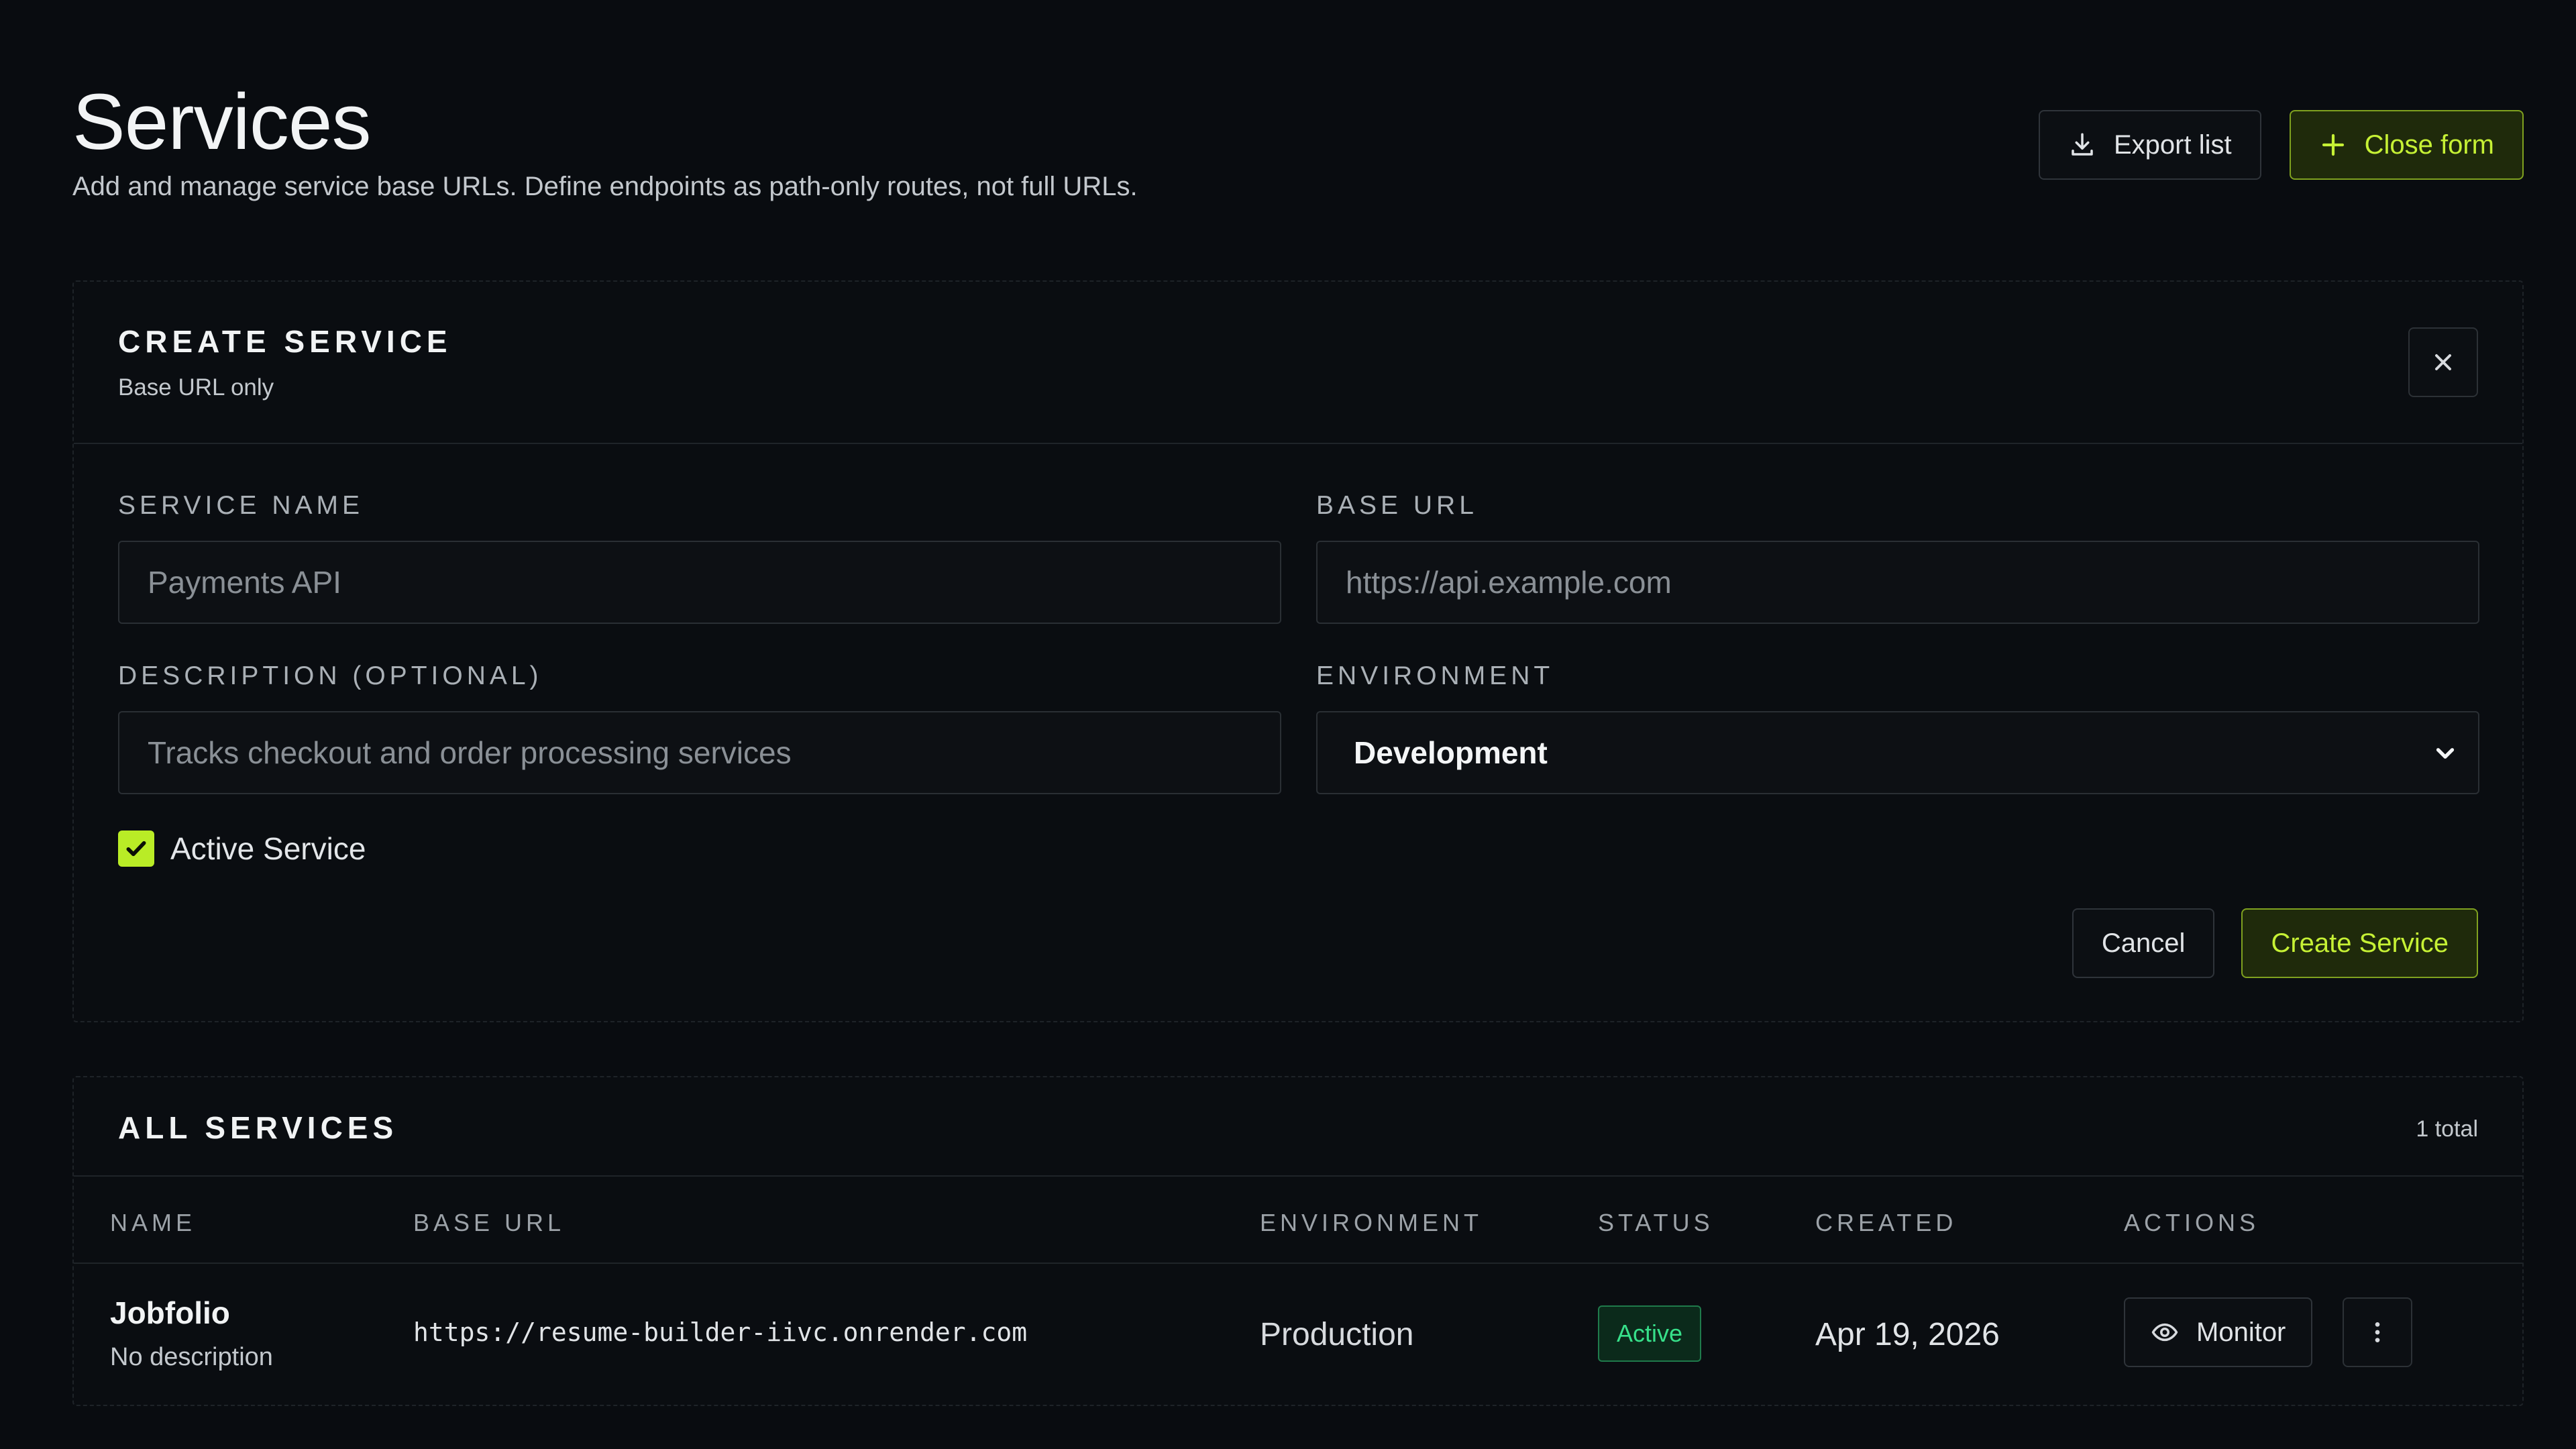 This screenshot has width=2576, height=1449. I want to click on environment-label: ENVIRONMENT, so click(1435, 675).